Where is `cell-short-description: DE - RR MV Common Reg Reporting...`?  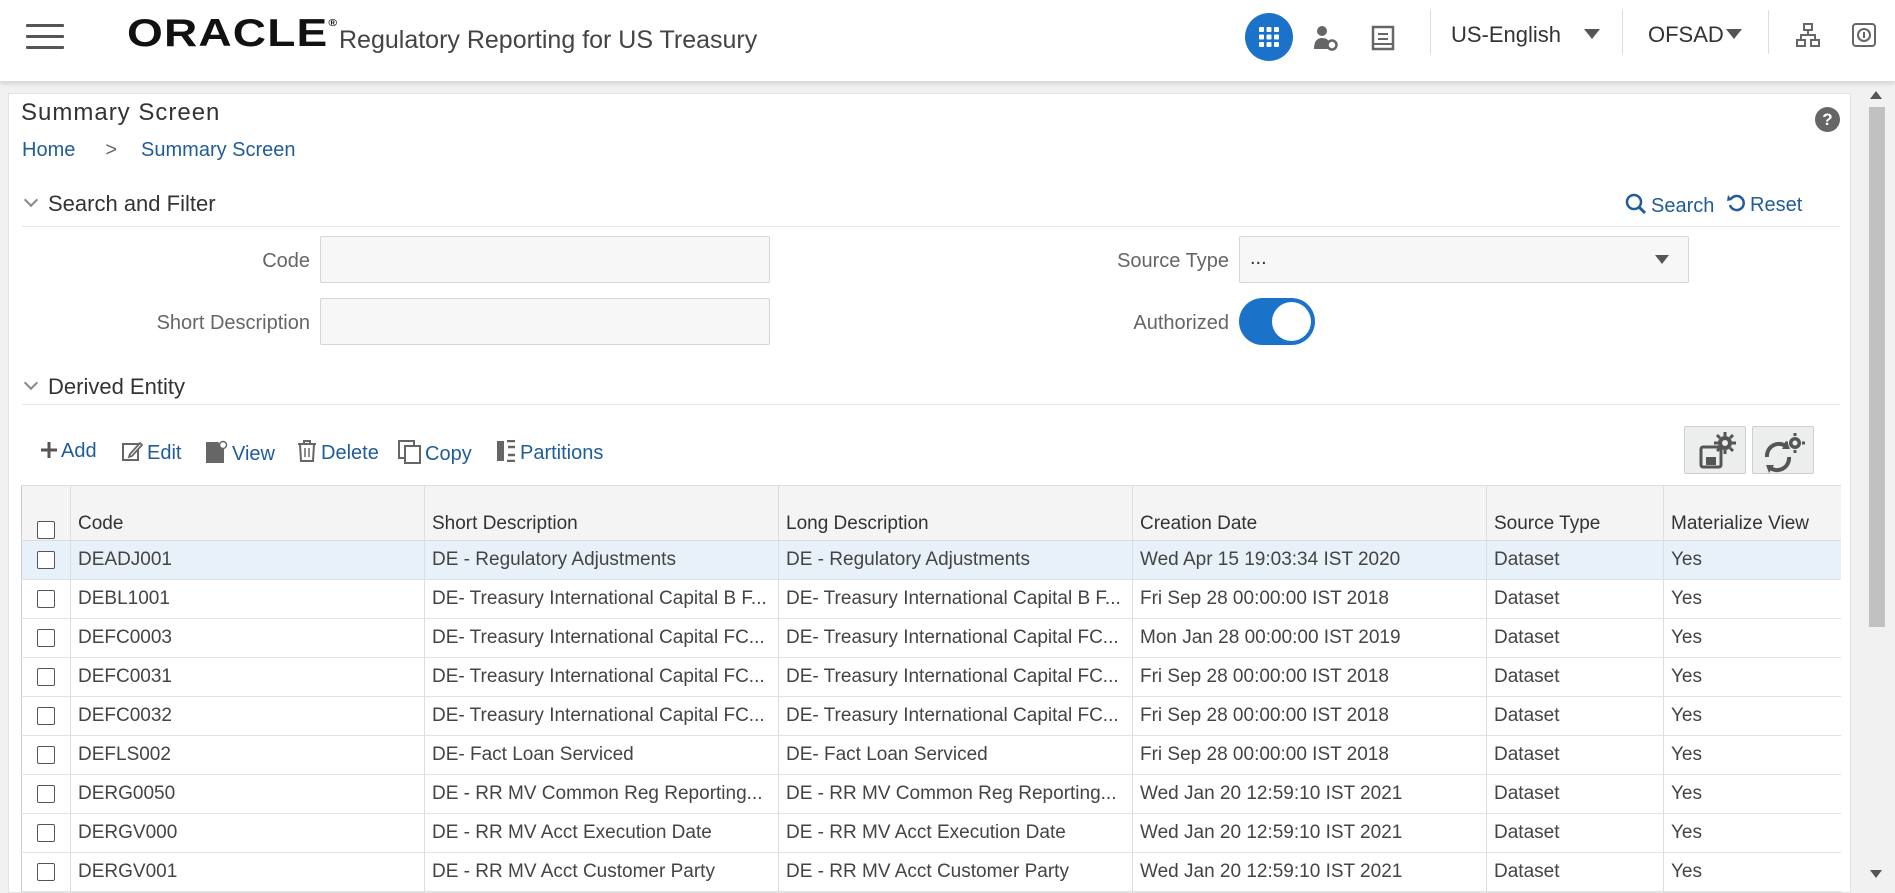
cell-short-description: DE - RR MV Common Reg Reporting... is located at coordinates (601, 794).